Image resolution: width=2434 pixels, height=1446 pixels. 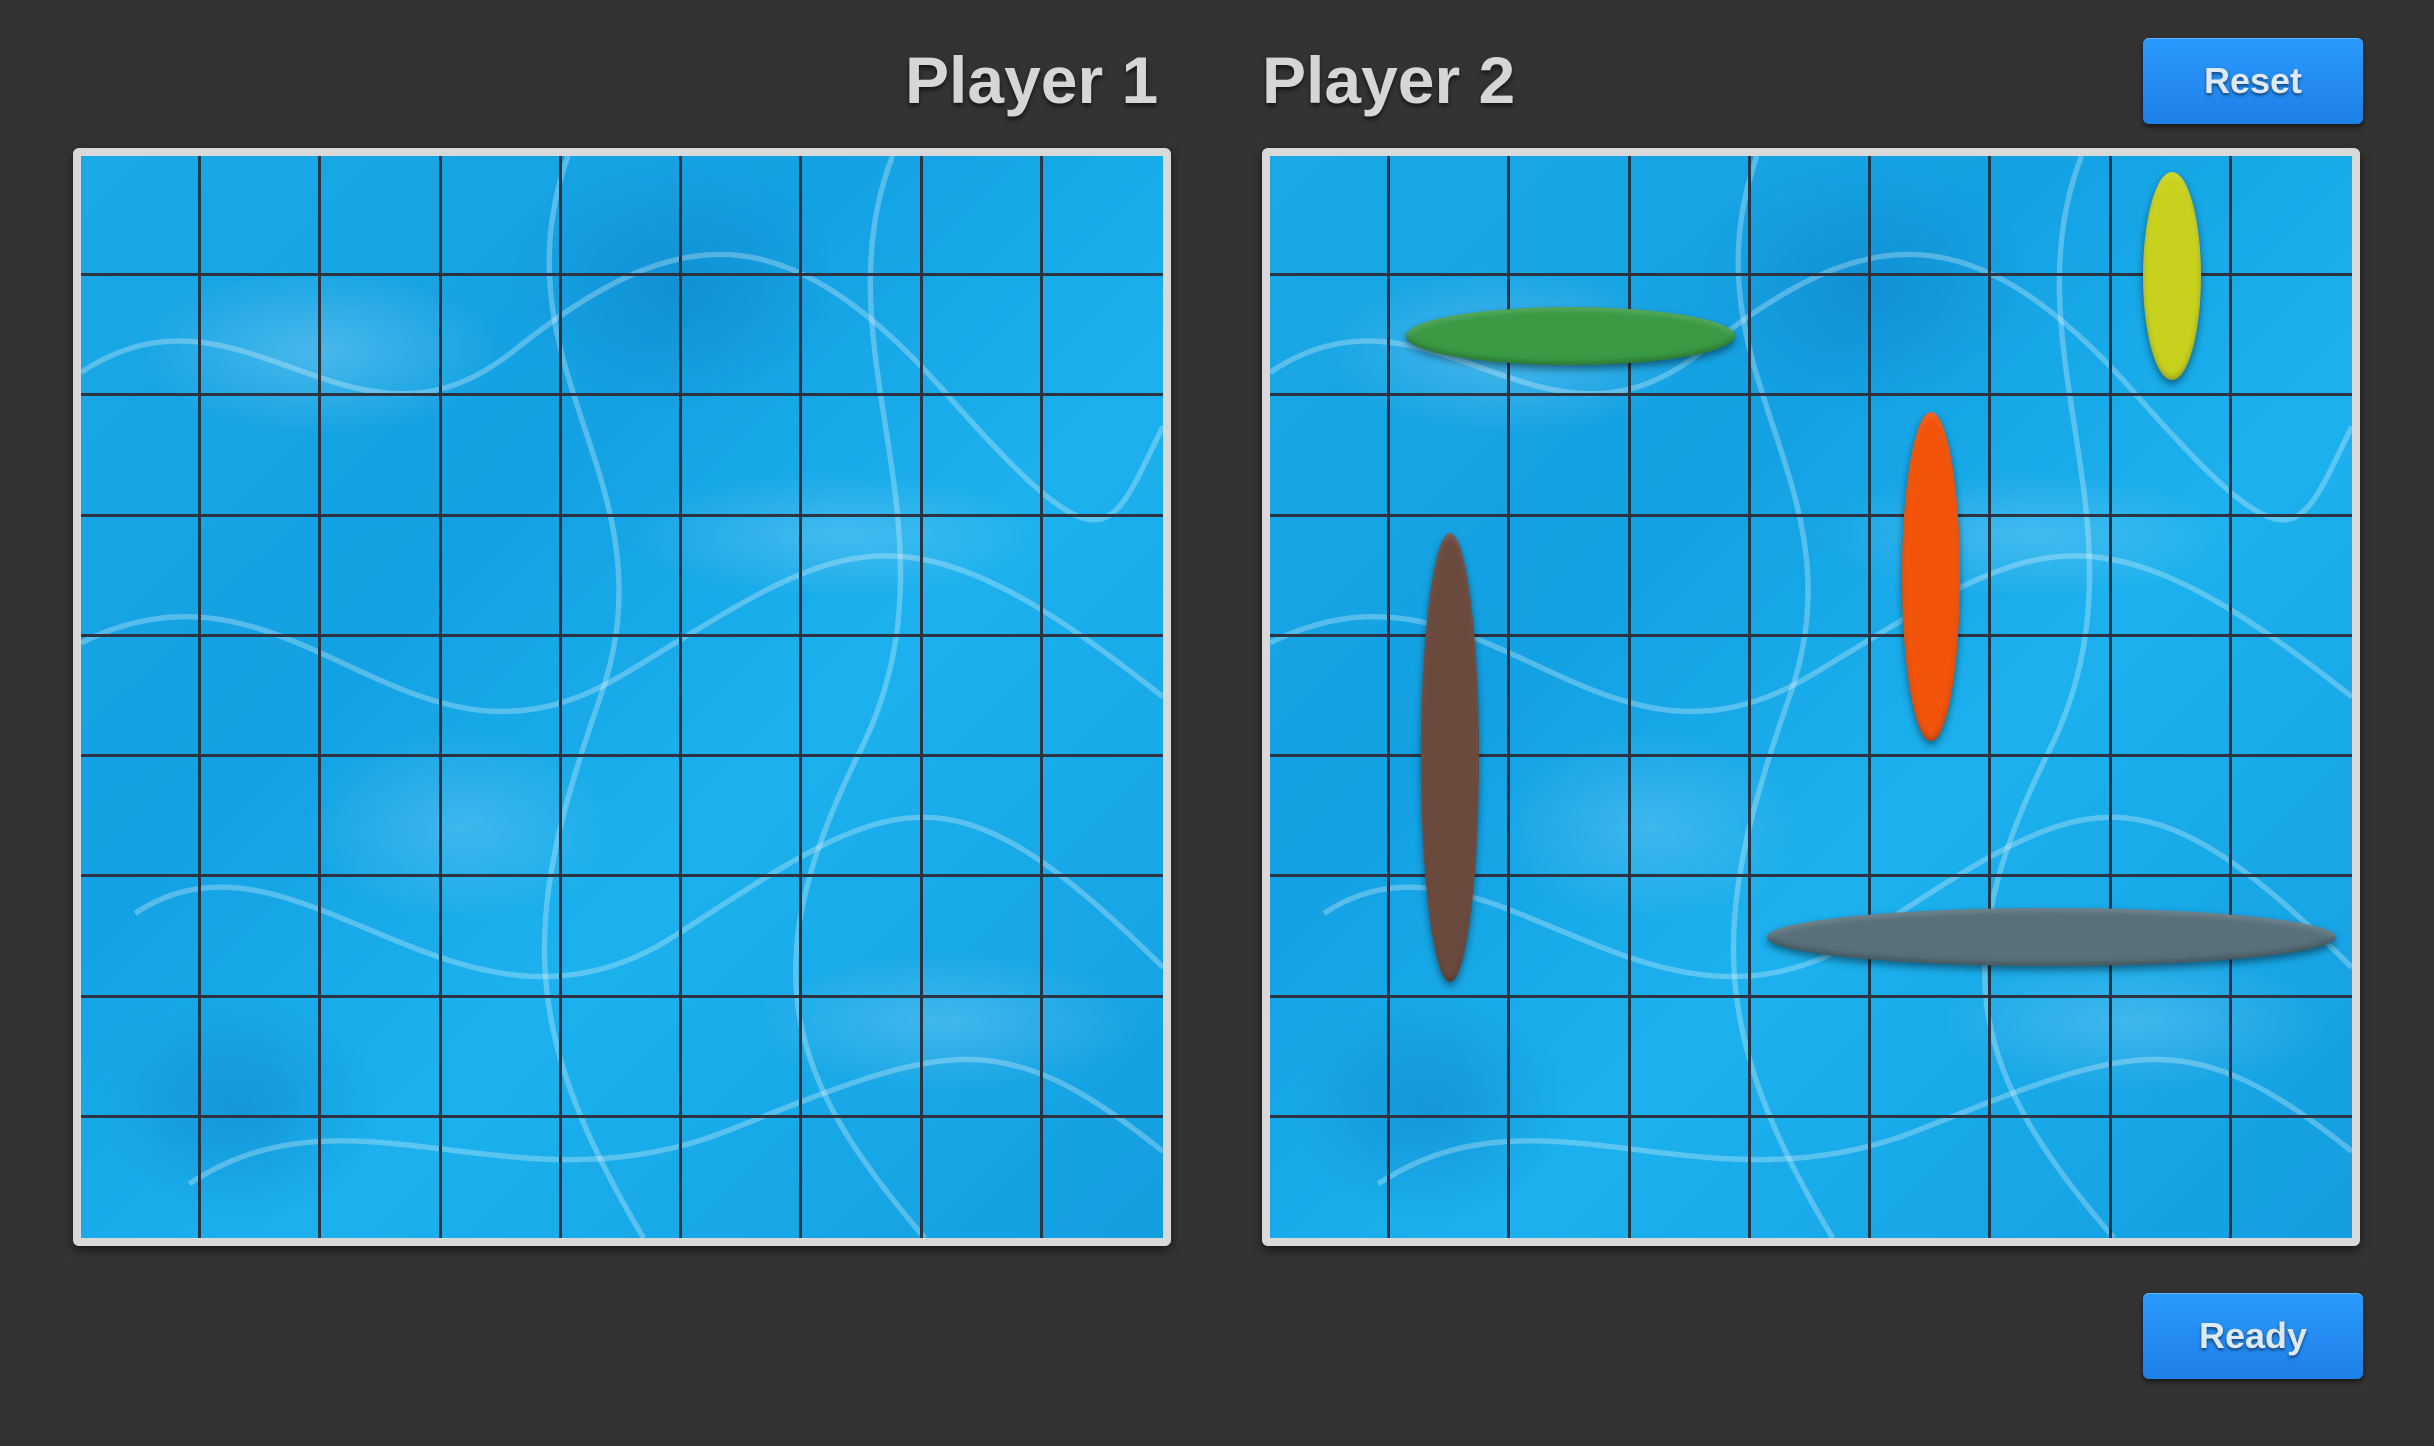 What do you see at coordinates (2253, 1336) in the screenshot?
I see `ready-button: Ready` at bounding box center [2253, 1336].